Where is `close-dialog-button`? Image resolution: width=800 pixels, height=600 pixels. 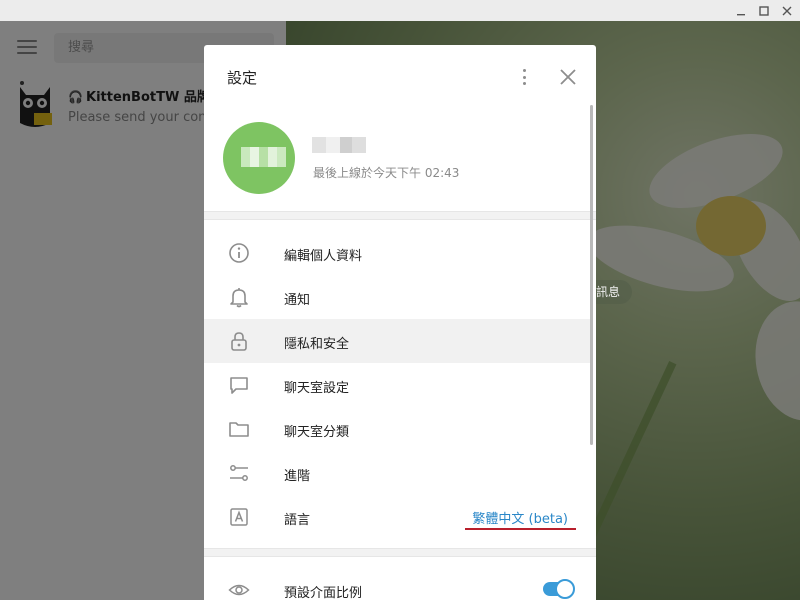
close-dialog-button is located at coordinates (568, 77).